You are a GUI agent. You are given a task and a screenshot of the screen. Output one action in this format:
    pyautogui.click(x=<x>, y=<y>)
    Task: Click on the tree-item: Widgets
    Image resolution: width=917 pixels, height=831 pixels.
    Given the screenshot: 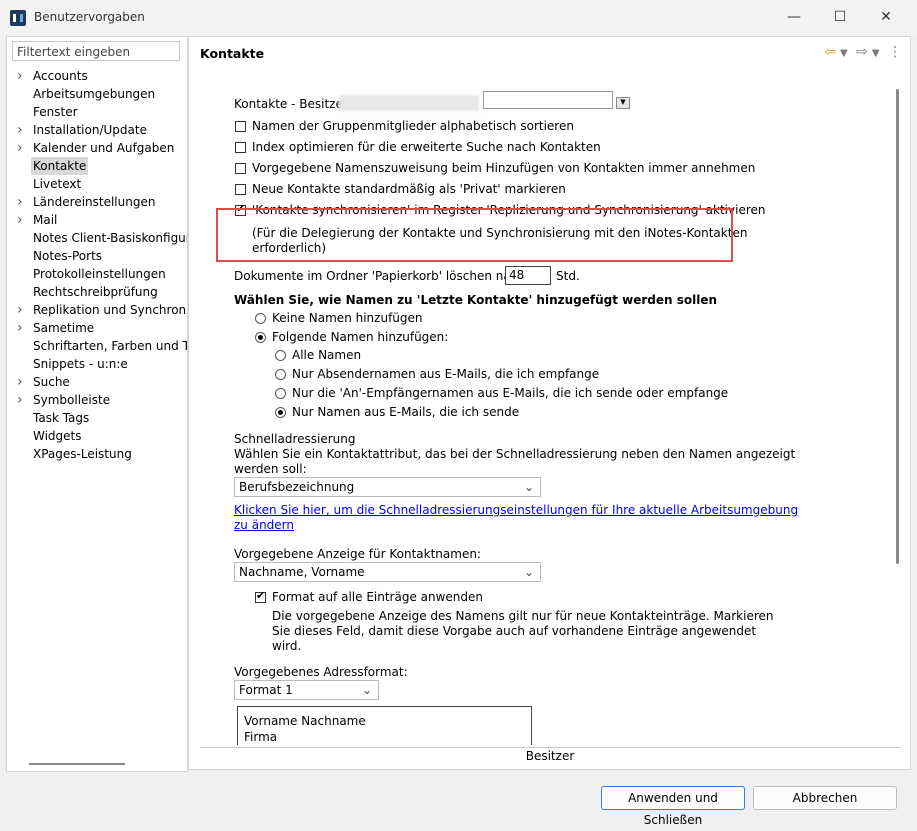 What is the action you would take?
    pyautogui.click(x=97, y=436)
    